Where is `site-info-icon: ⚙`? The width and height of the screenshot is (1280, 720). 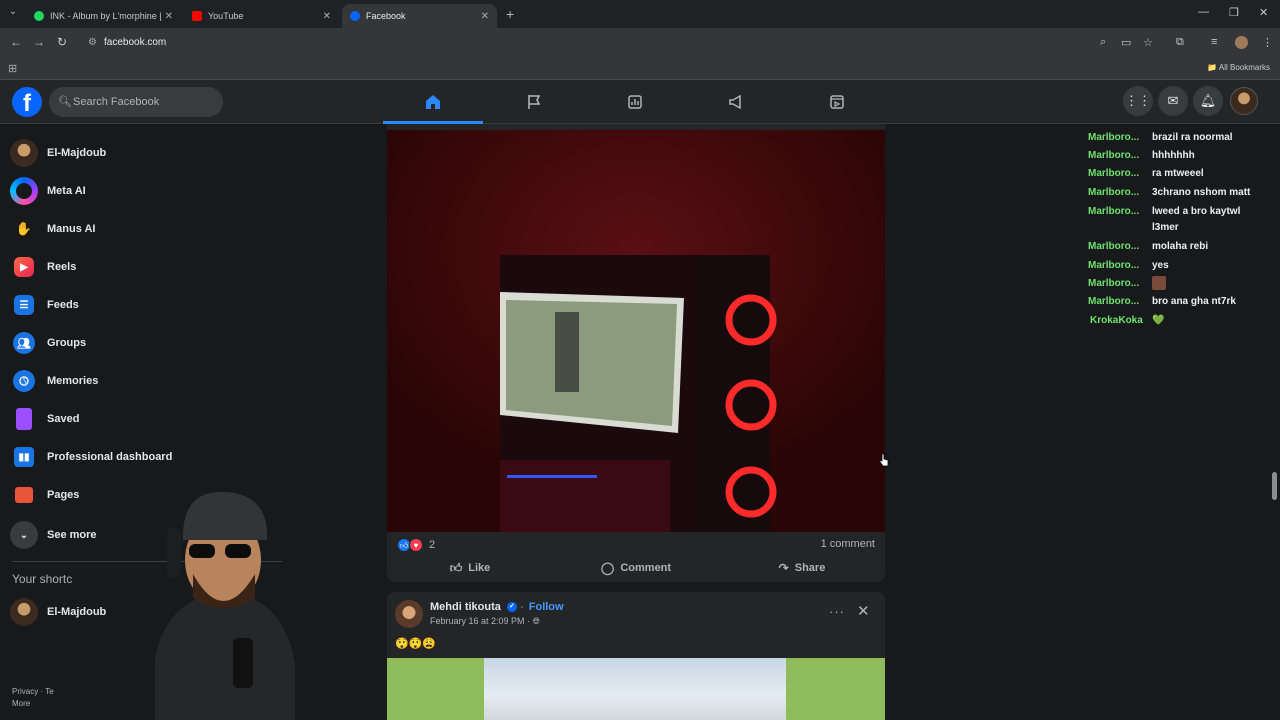
site-info-icon: ⚙ is located at coordinates (92, 43).